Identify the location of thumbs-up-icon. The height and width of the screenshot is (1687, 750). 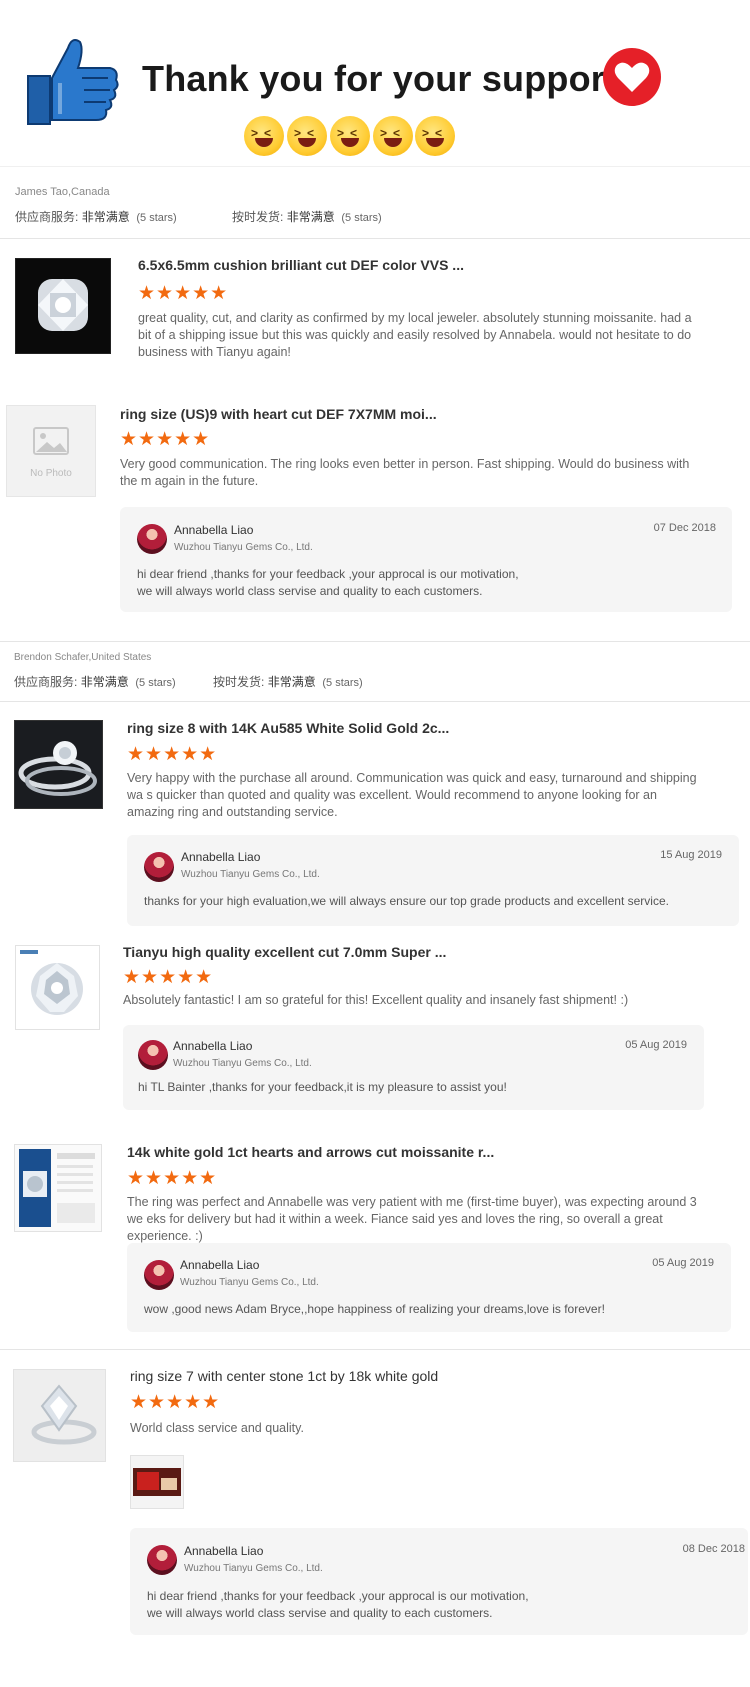
(72, 78).